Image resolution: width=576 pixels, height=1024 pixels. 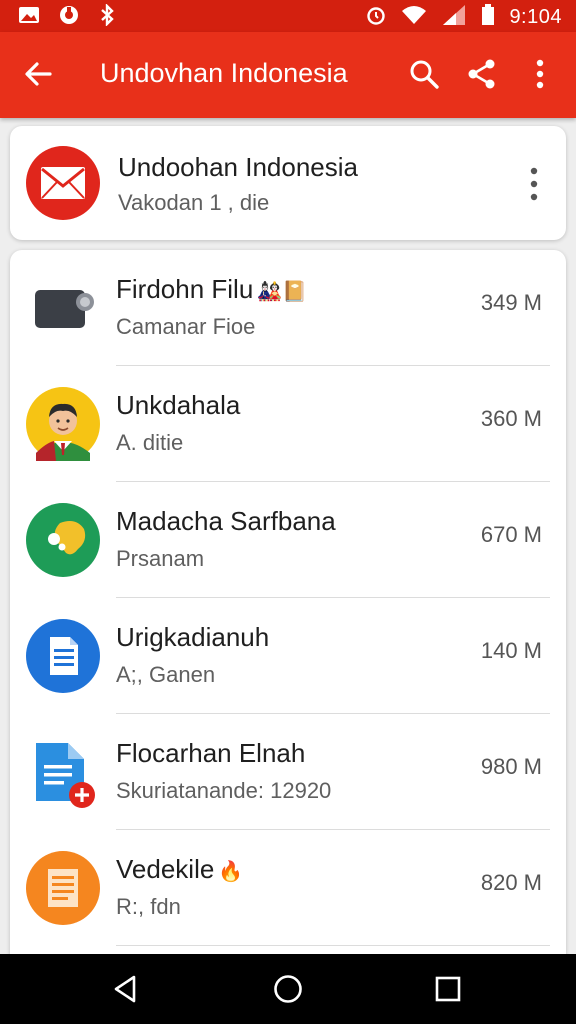 I want to click on camera-icon, so click(x=63, y=308).